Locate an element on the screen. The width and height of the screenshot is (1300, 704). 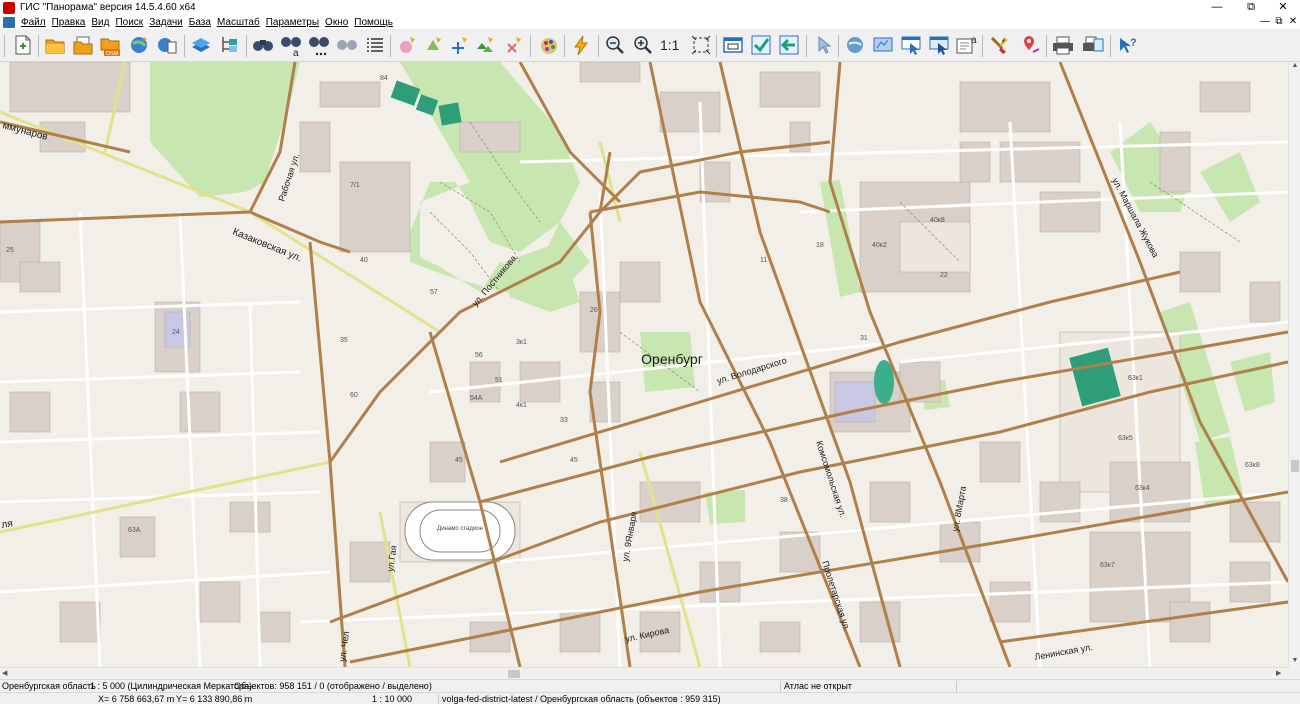
window-frame-icon is located at coordinates (733, 45).